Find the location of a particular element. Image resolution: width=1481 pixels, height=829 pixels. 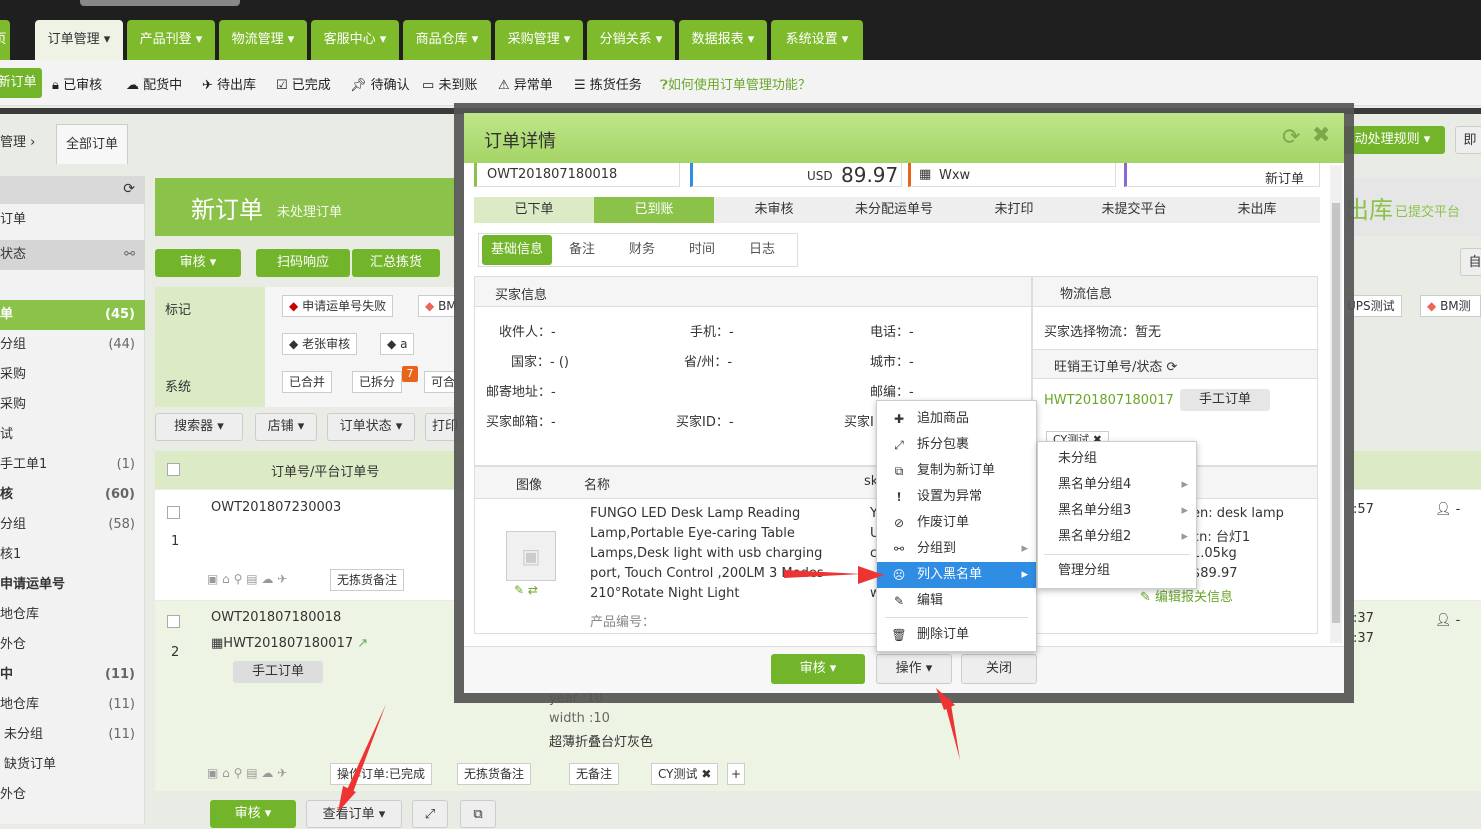

menu-copy-order: ⧉ 复制为新订单 is located at coordinates (956, 471).